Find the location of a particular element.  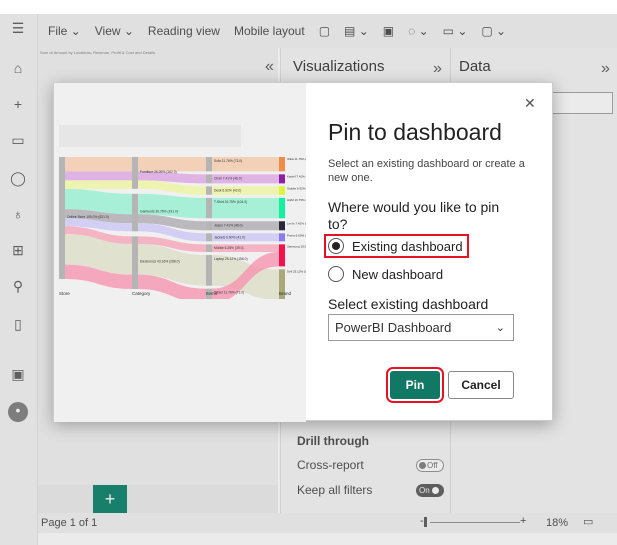

sankey-node-label: Stokke 6.92% (43.0) is located at coordinates (296, 188).